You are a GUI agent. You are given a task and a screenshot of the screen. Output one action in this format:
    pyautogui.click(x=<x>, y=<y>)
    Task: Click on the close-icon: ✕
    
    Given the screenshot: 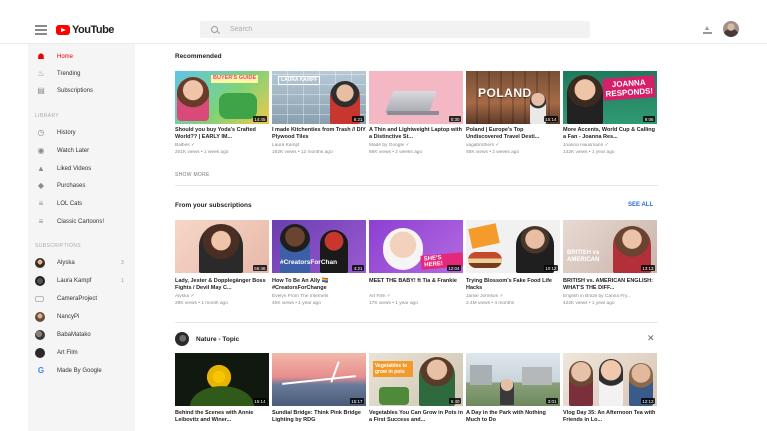 What is the action you would take?
    pyautogui.click(x=651, y=338)
    